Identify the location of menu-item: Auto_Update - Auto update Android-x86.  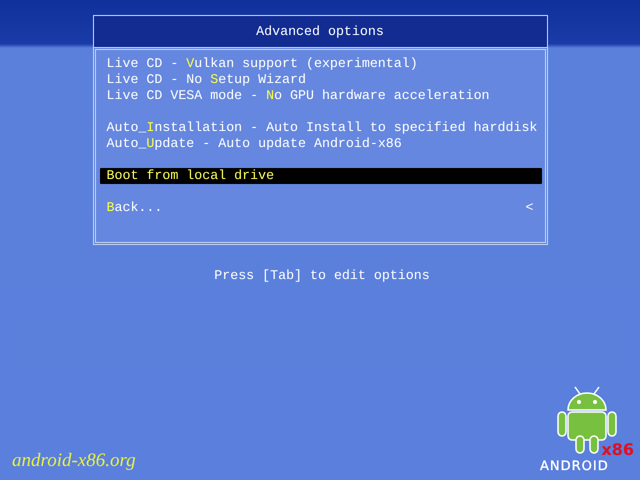
(321, 144).